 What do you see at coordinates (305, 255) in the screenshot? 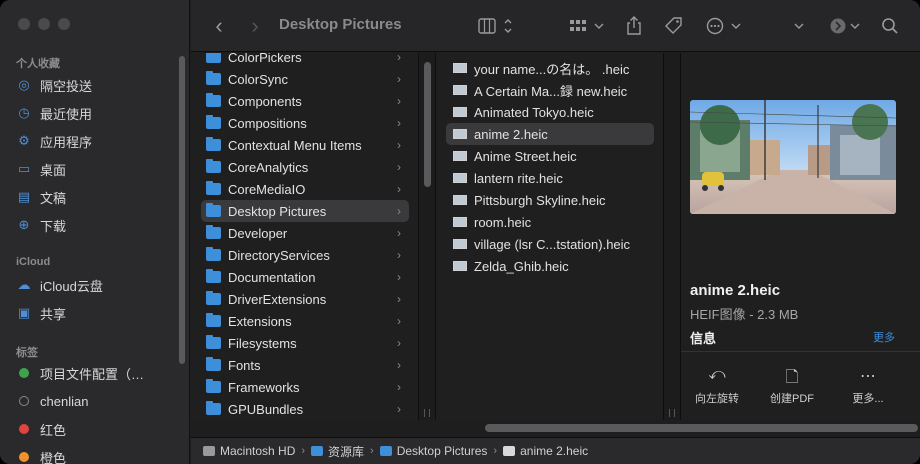
I see `folder-row: DirectoryServices ›` at bounding box center [305, 255].